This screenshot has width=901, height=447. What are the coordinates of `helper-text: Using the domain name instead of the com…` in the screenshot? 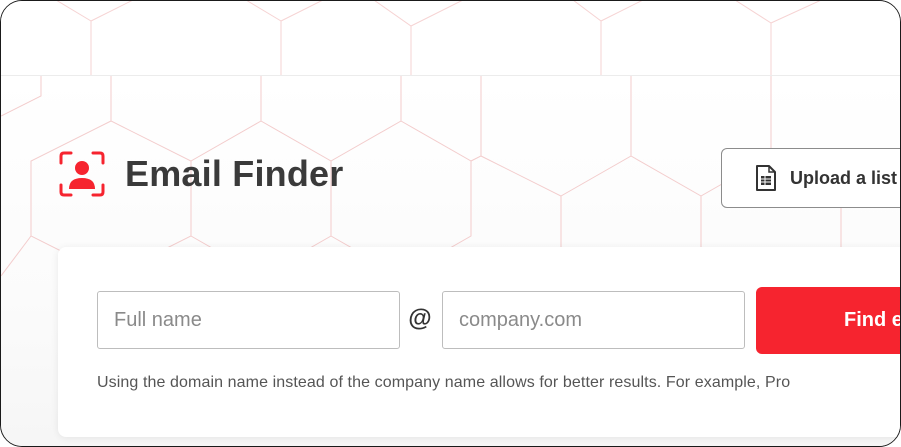 It's located at (444, 382).